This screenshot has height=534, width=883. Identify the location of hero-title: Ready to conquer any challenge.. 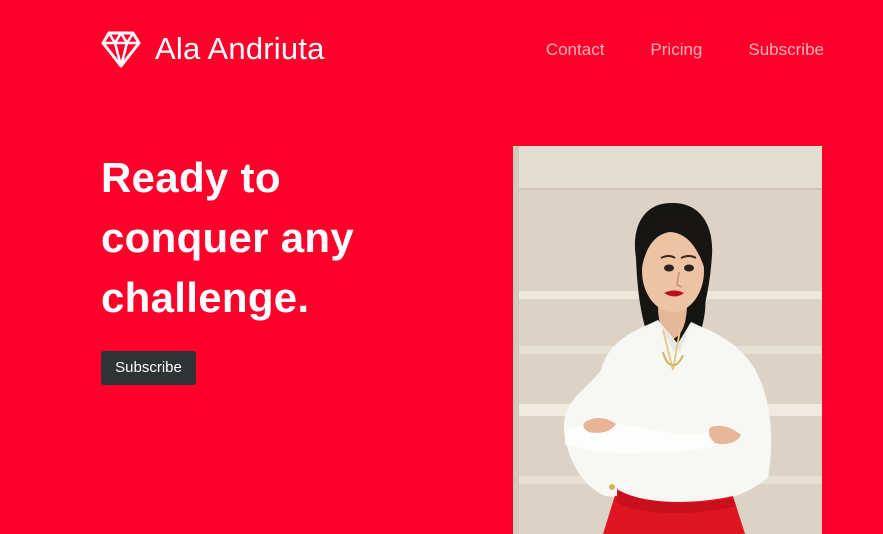
(266, 238).